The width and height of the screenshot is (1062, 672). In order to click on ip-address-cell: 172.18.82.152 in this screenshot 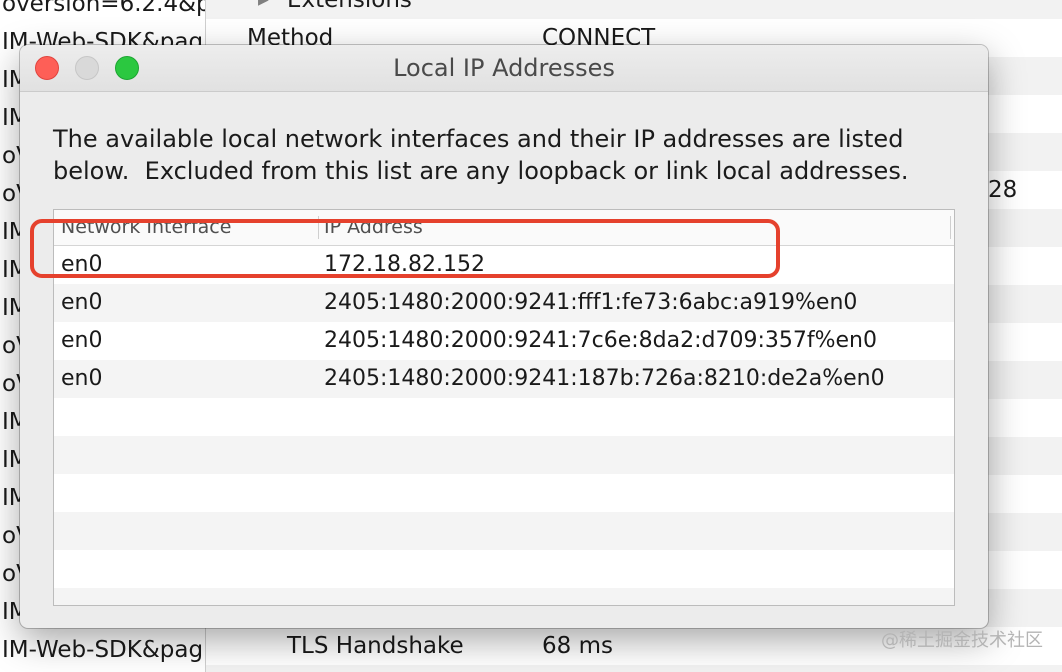, I will do `click(404, 264)`.